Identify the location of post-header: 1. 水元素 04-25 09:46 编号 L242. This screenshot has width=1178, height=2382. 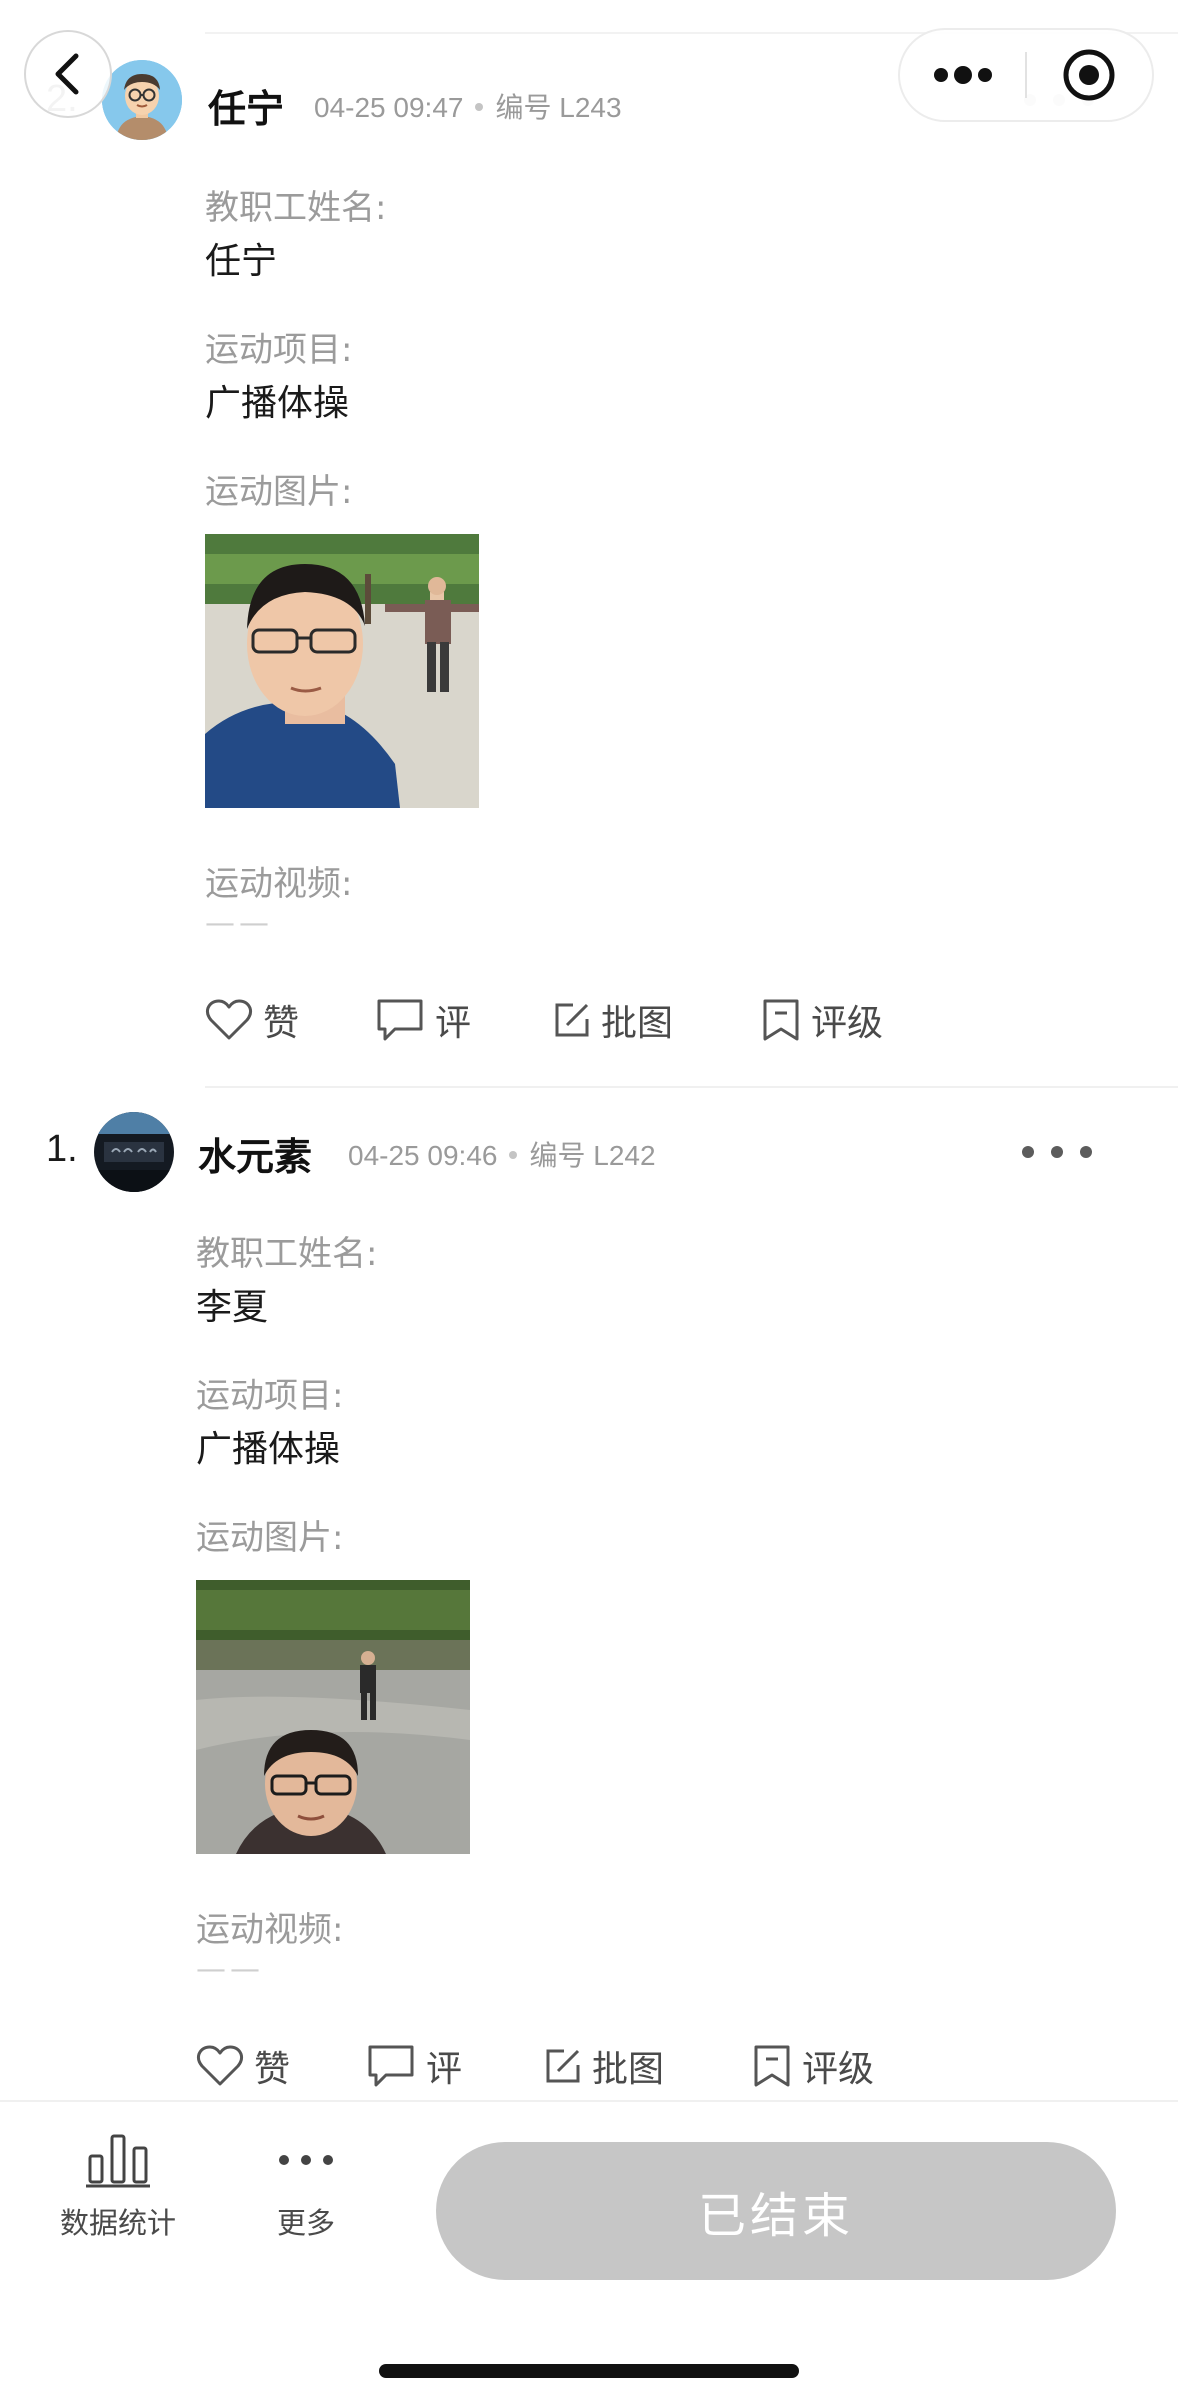
(589, 1154).